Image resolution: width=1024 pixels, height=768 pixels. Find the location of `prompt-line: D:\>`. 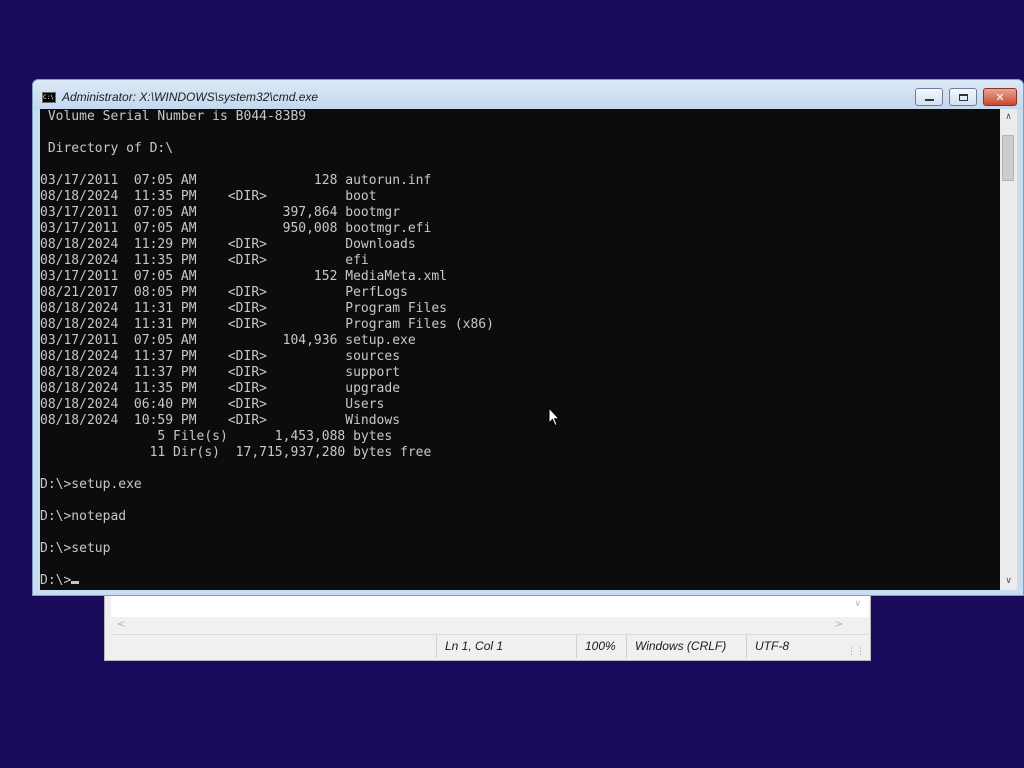

prompt-line: D:\> is located at coordinates (521, 581).